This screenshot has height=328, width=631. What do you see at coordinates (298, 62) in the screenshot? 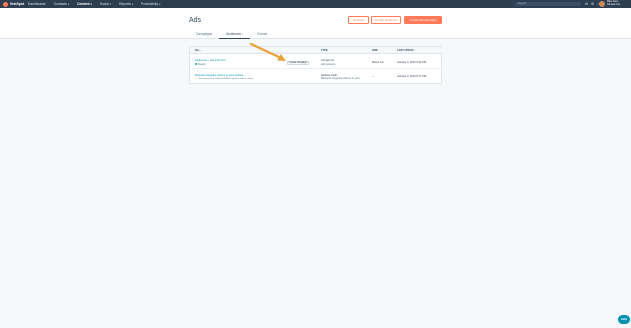
I see `create-campaign-row-button: Create campaign` at bounding box center [298, 62].